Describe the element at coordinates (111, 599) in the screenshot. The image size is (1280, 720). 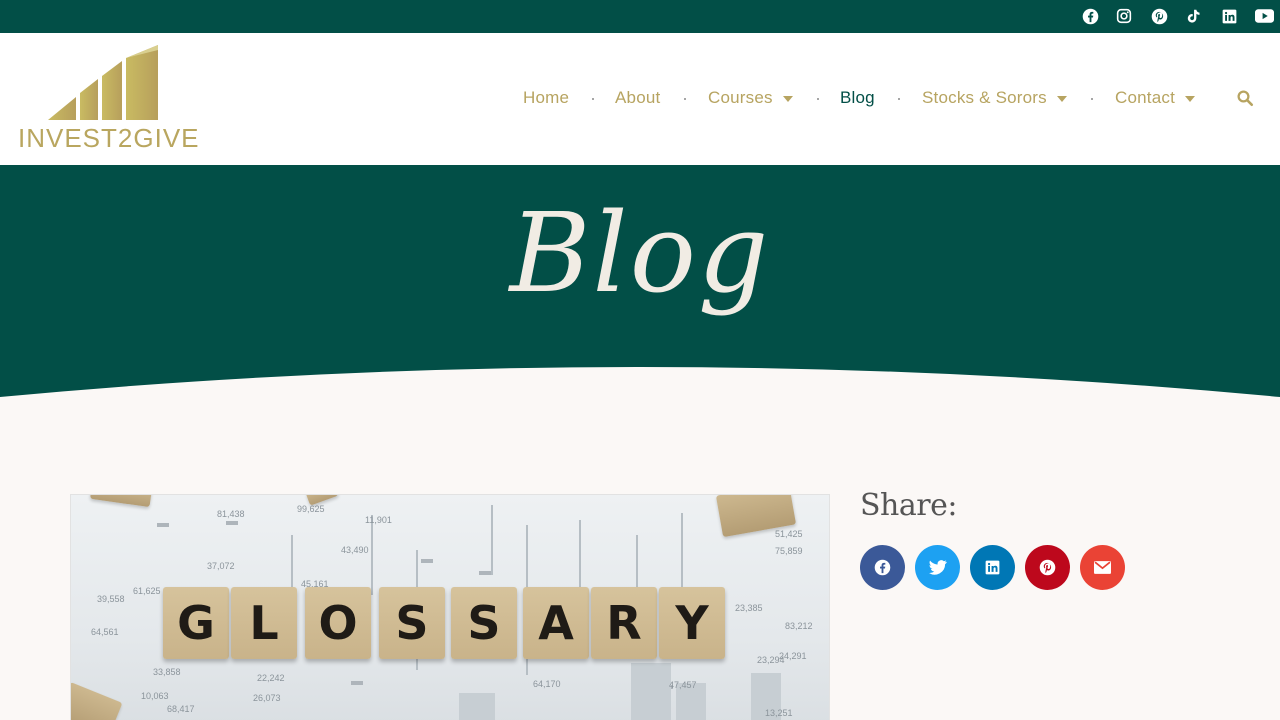
I see `chart-number: 39,558` at that location.